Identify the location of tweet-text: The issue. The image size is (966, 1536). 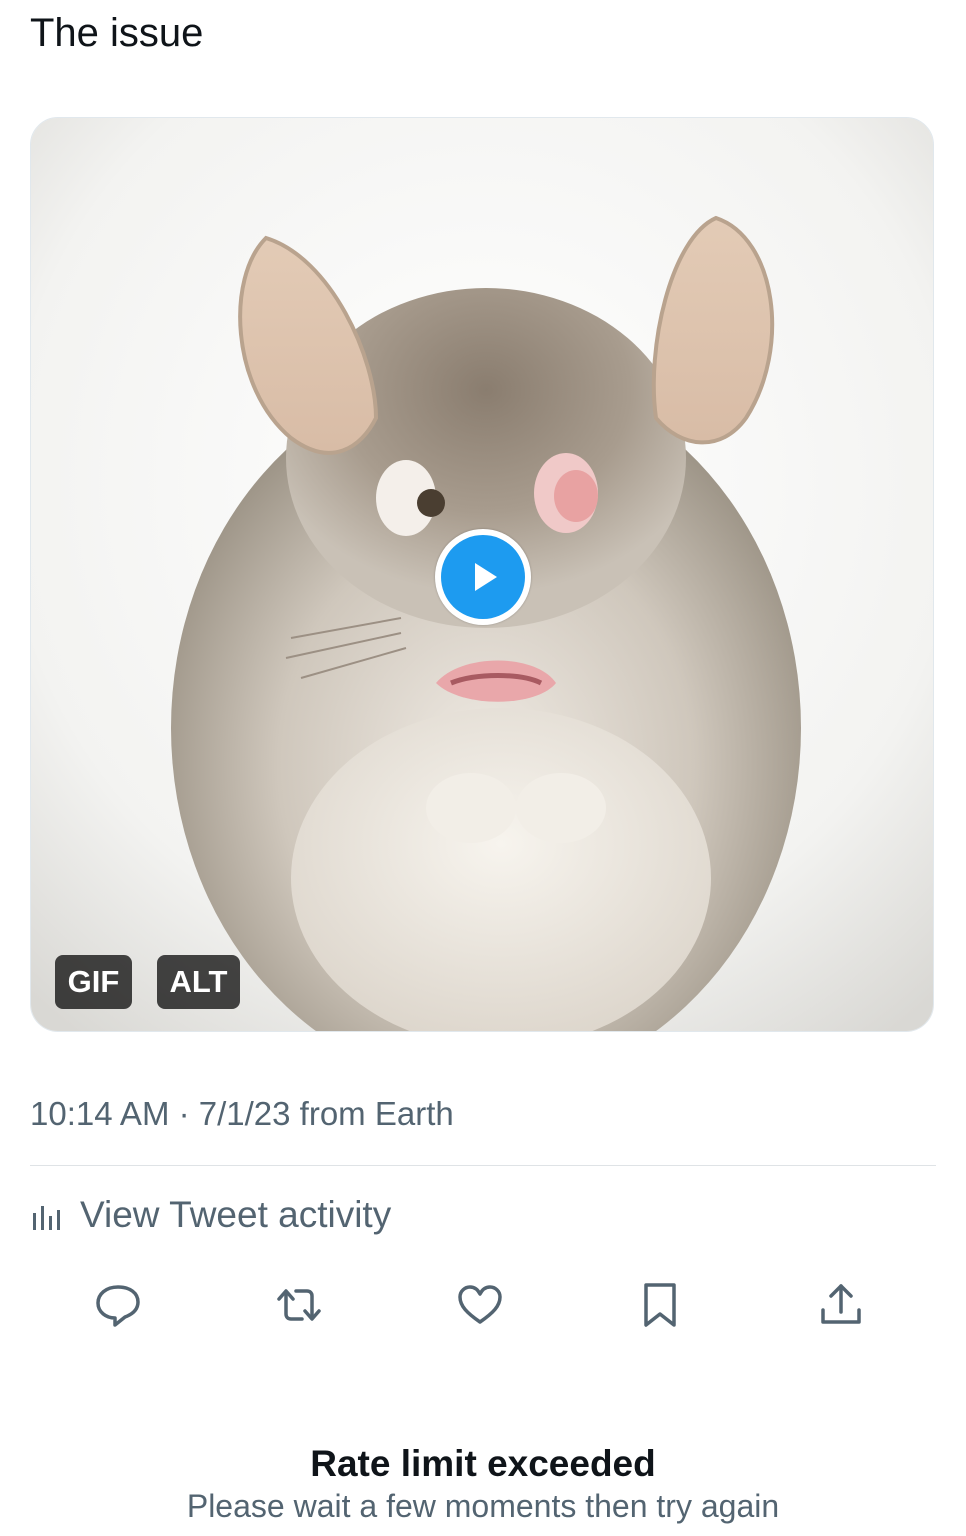
(117, 33).